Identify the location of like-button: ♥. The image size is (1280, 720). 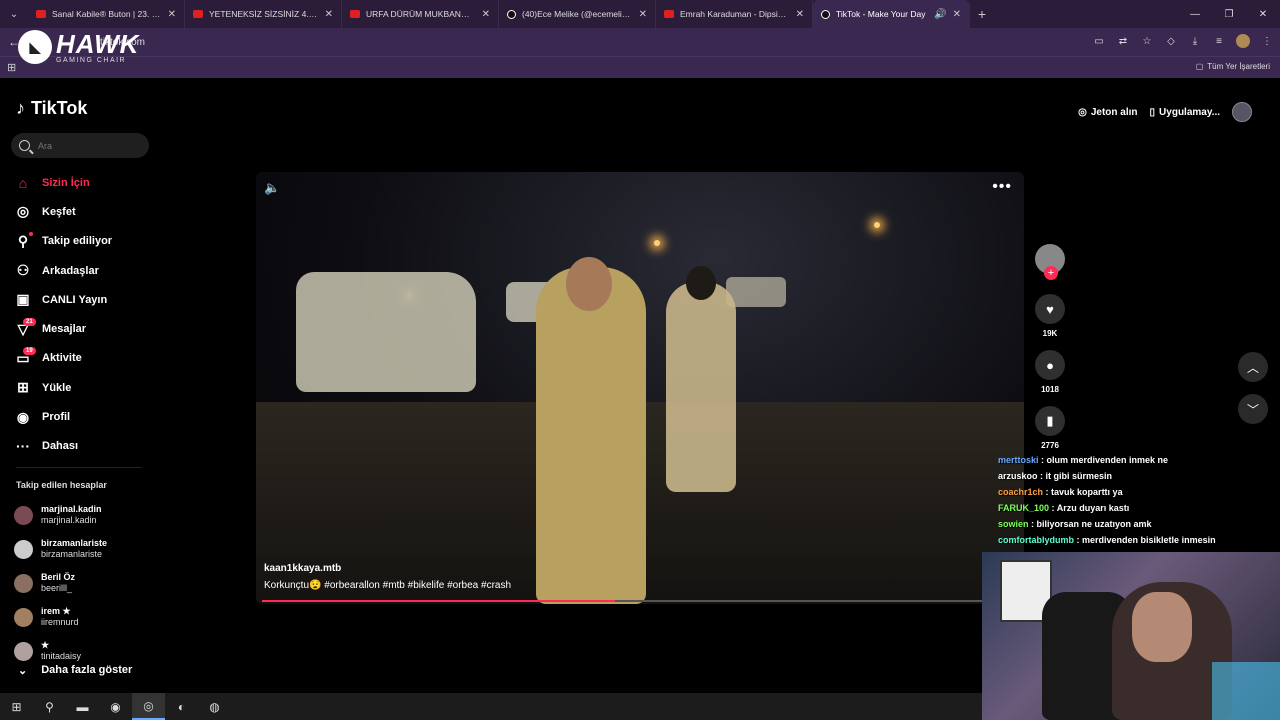
(1050, 309).